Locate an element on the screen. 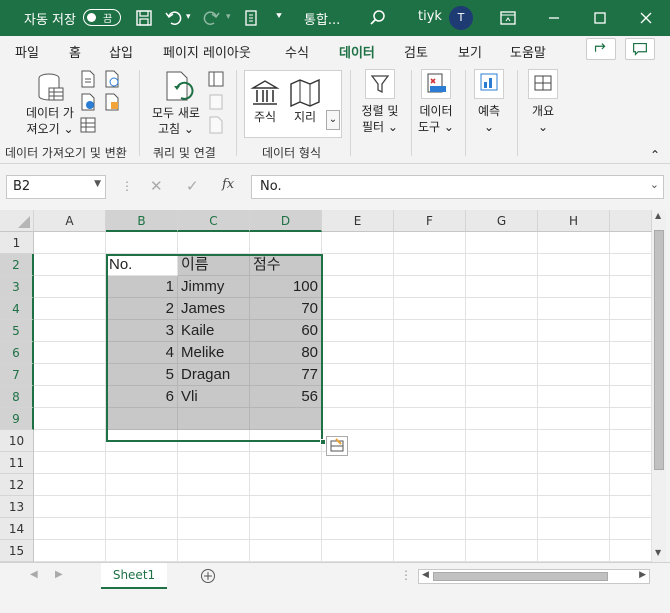 This screenshot has height=613, width=670. scroll-up-icon: ▲ is located at coordinates (658, 215).